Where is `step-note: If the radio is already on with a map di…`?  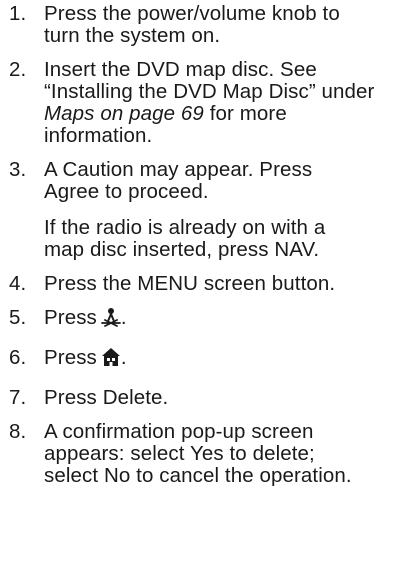
step-note: If the radio is already on with a map di… is located at coordinates (185, 238).